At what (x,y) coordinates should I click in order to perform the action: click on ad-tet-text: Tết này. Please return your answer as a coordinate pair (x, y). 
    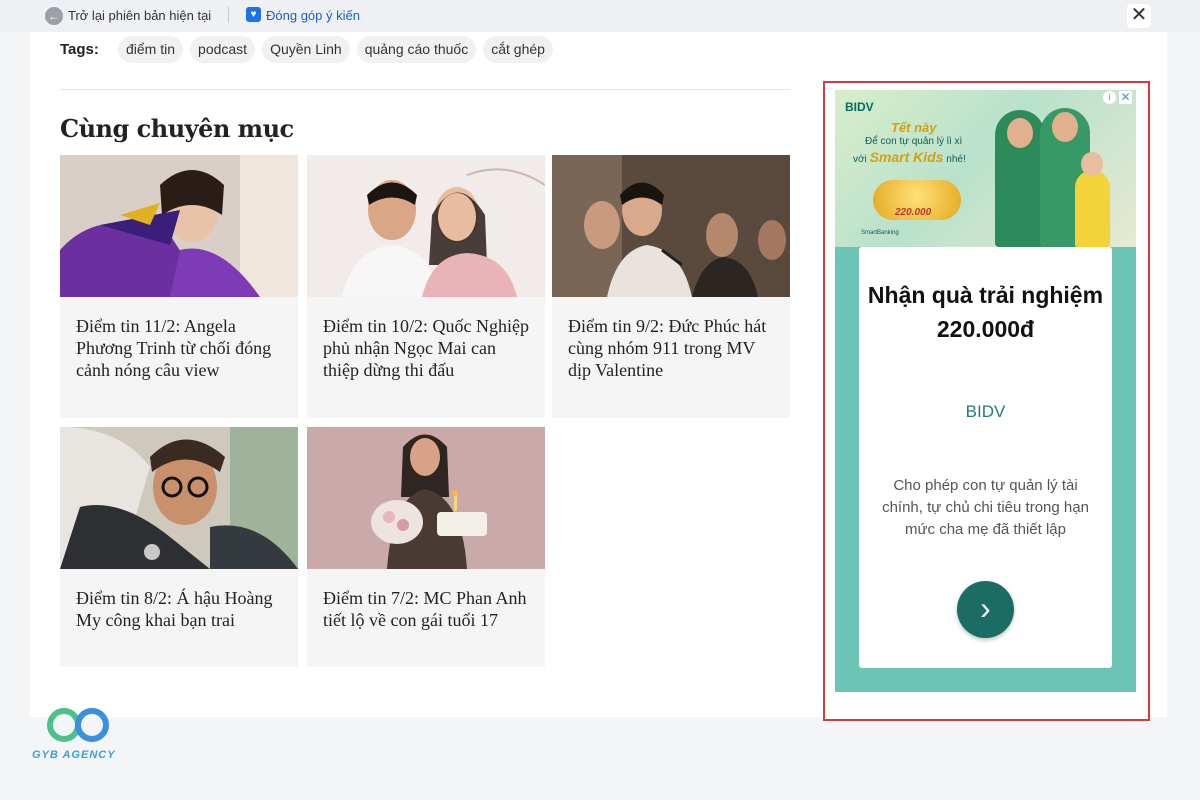
    Looking at the image, I should click on (914, 127).